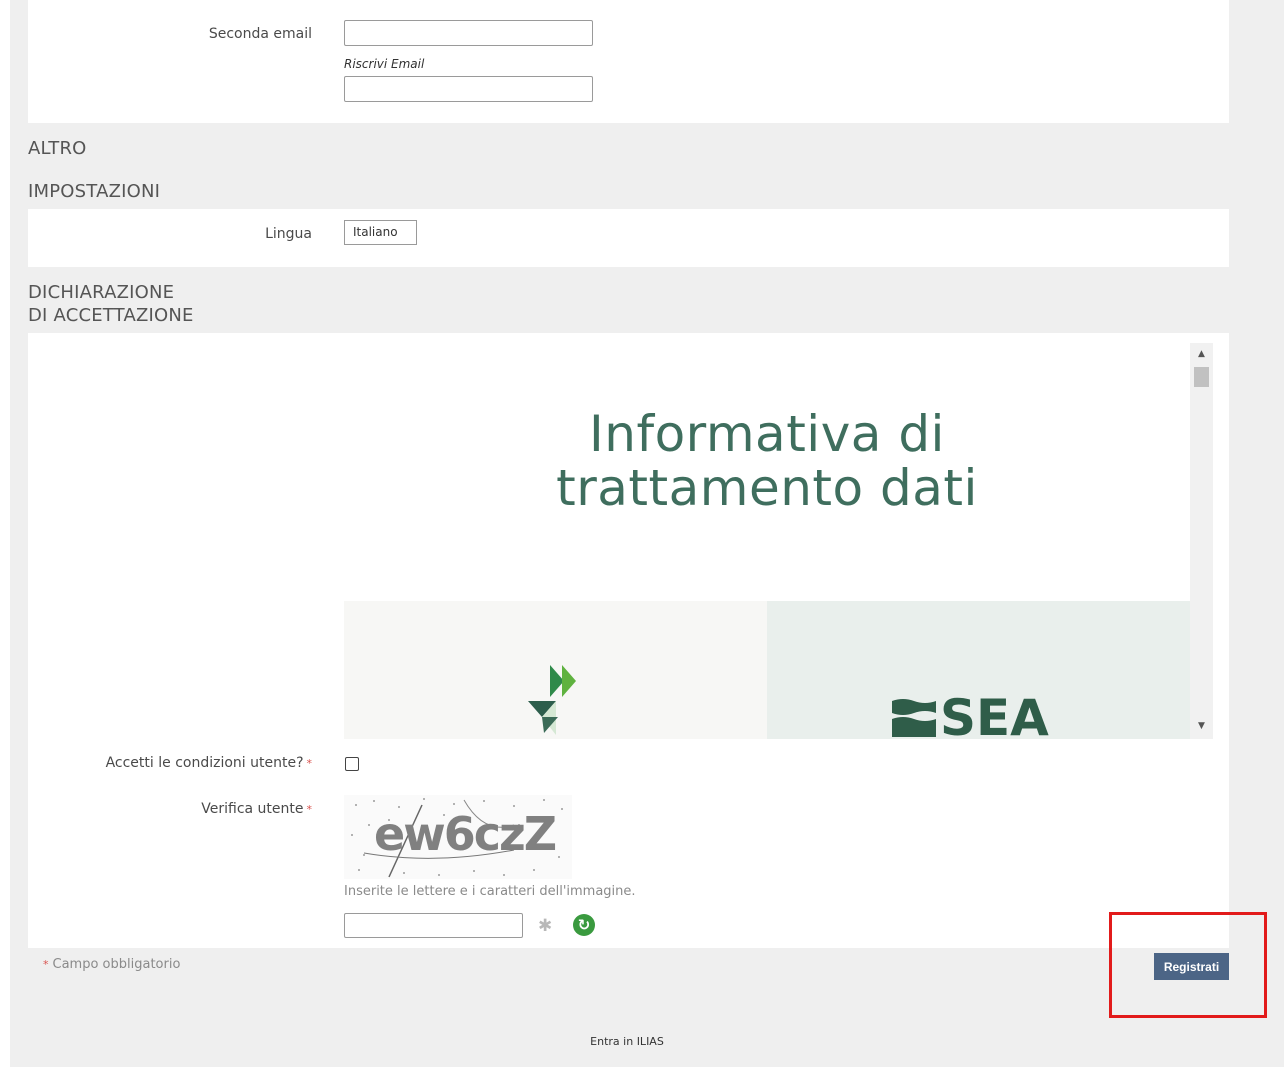 This screenshot has height=1067, width=1284. I want to click on required-note-mark: *, so click(46, 964).